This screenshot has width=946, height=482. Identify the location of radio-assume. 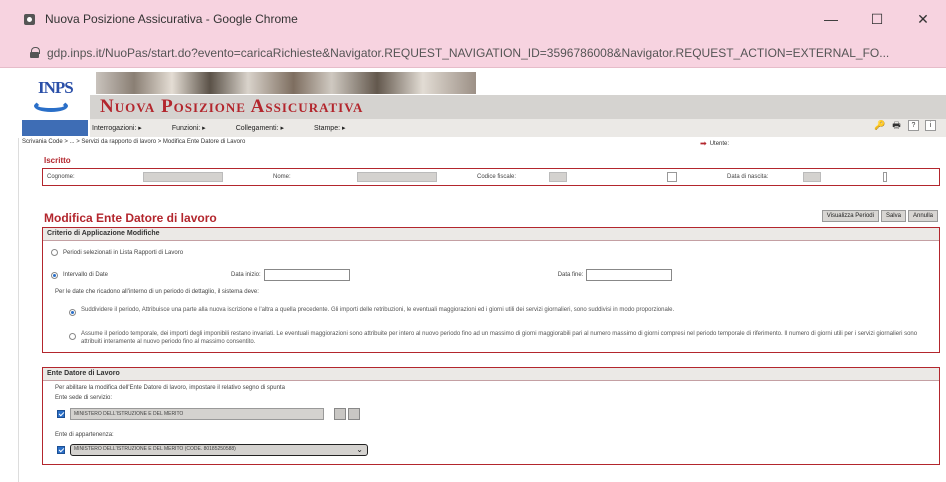
(72, 336).